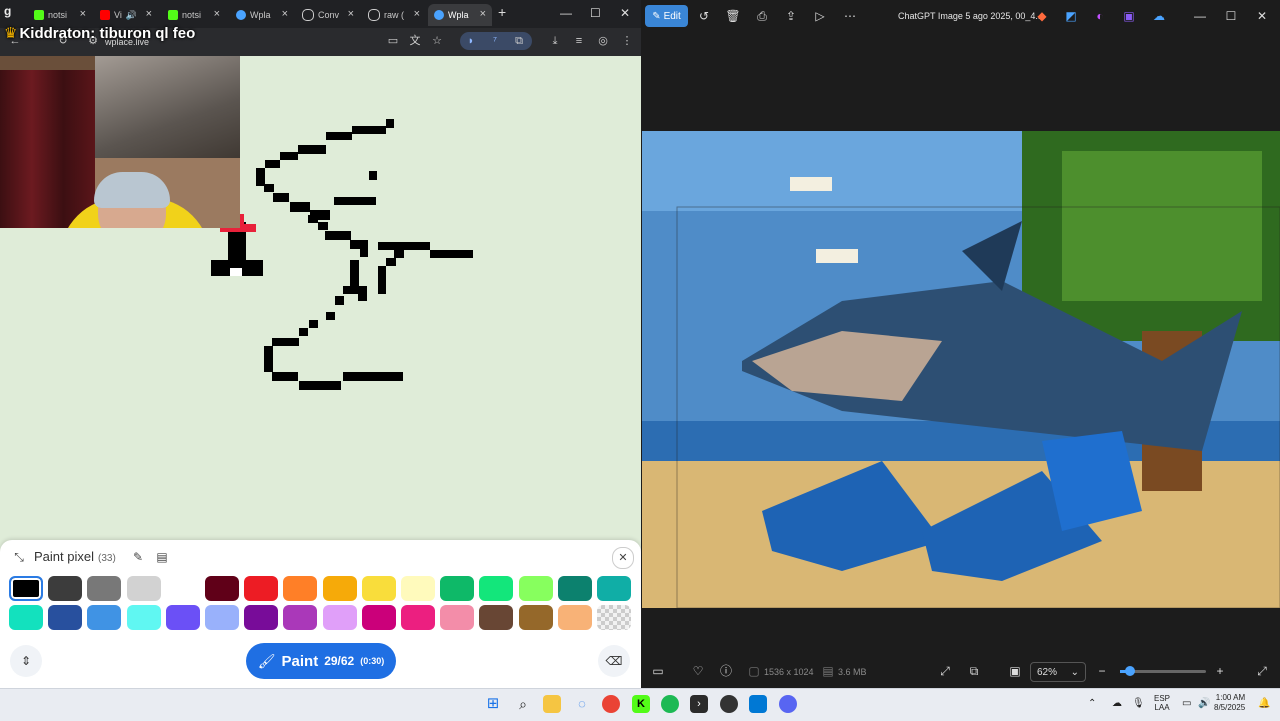  Describe the element at coordinates (698, 671) in the screenshot. I see `favorite-icon: ♡` at that location.